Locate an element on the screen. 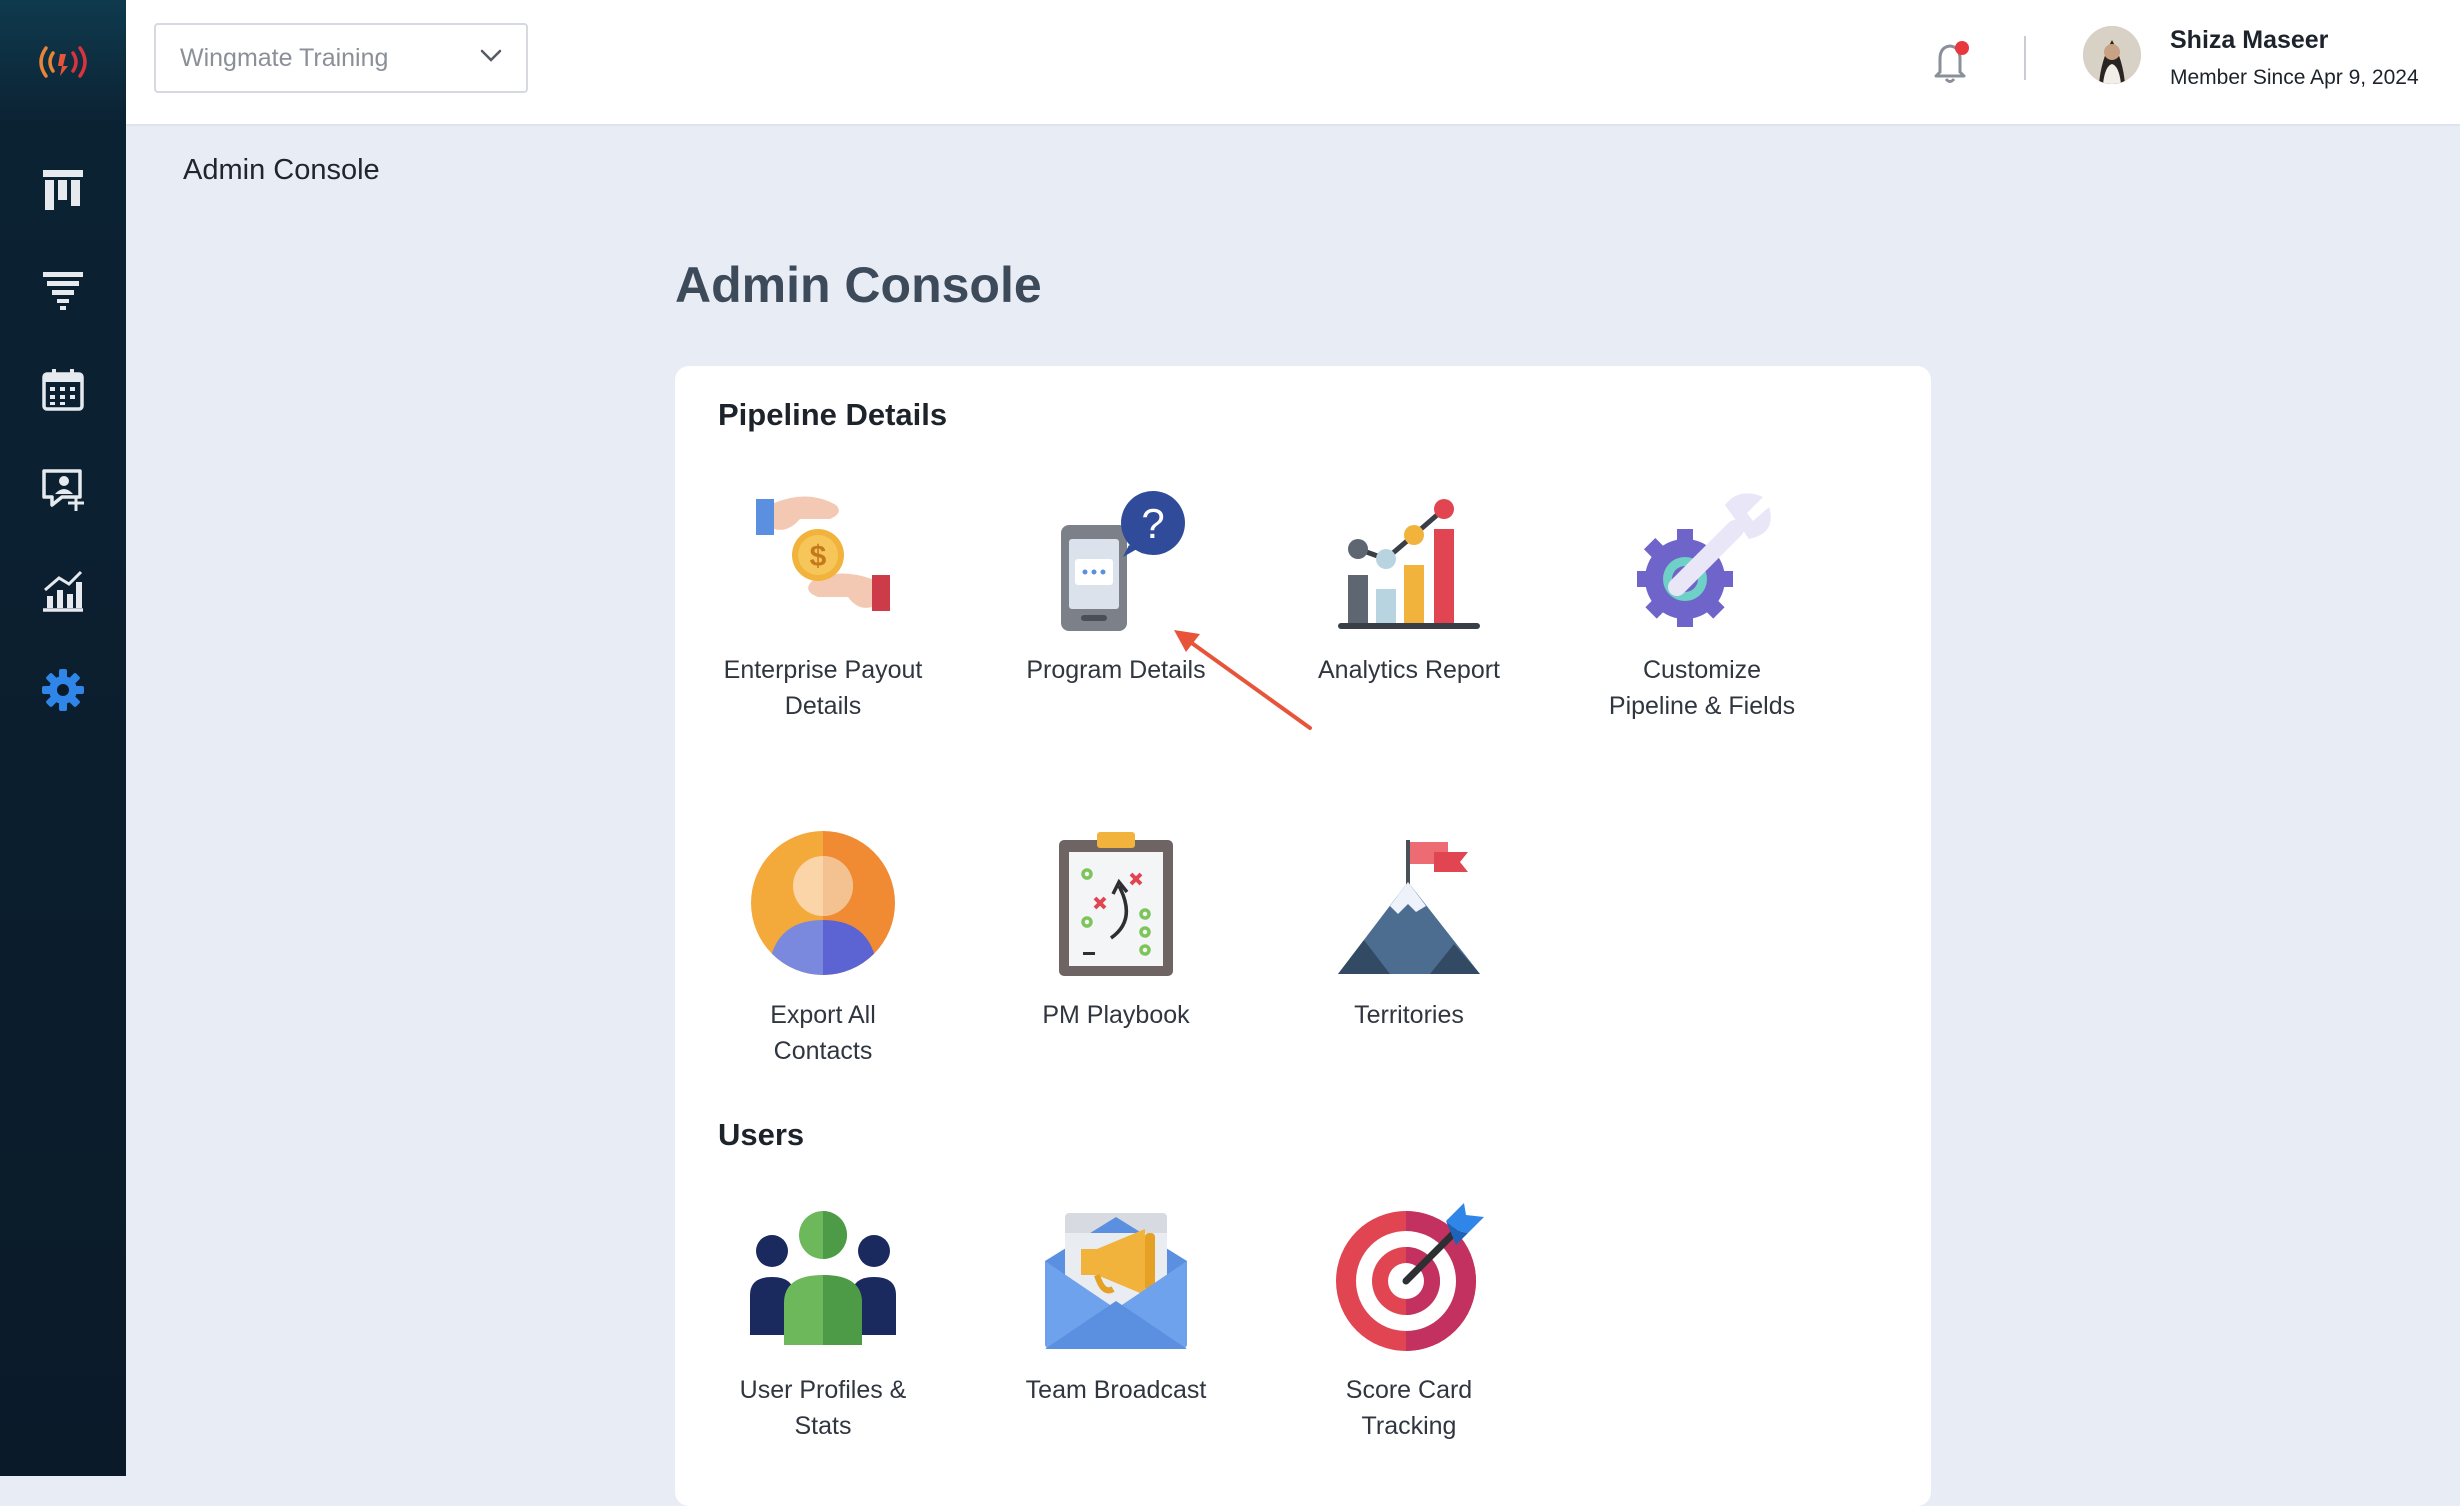 Image resolution: width=2460 pixels, height=1506 pixels. contact-avatar-icon is located at coordinates (823, 903).